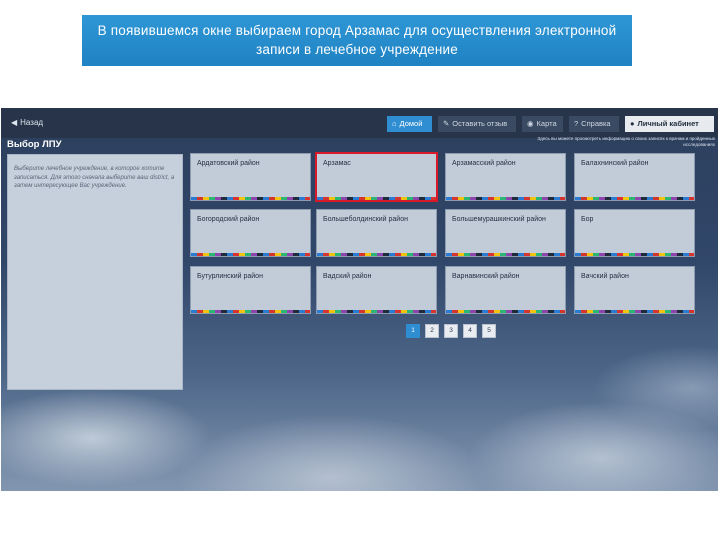  Describe the element at coordinates (486, 276) in the screenshot. I see `district-tile-label: Варнавинский район` at that location.